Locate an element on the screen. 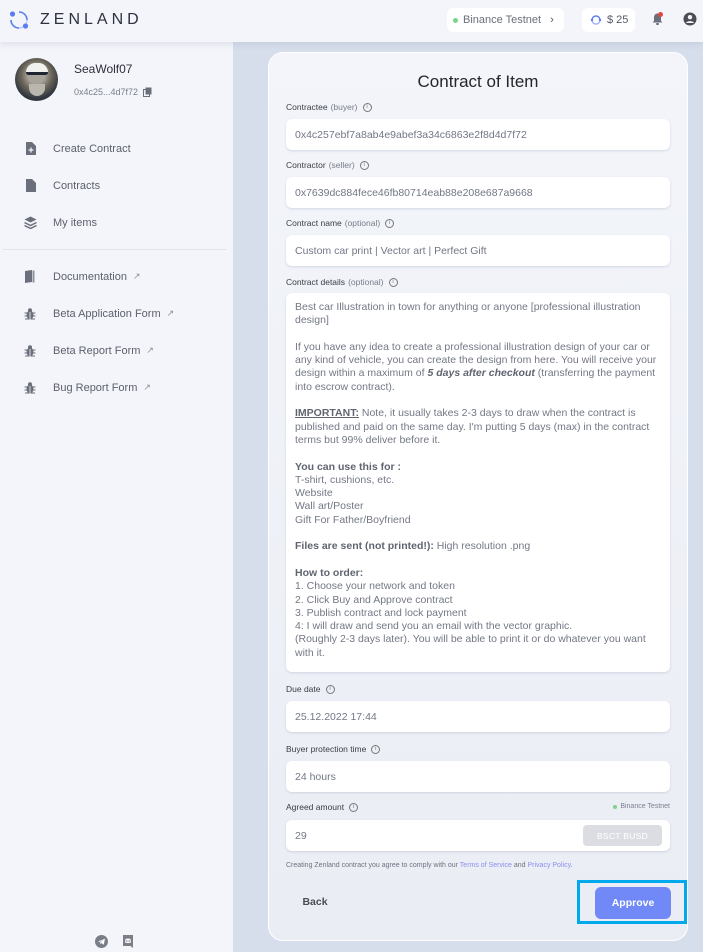 The height and width of the screenshot is (952, 703). sidebar-item-documentation: Documentation ↗ is located at coordinates (116, 276).